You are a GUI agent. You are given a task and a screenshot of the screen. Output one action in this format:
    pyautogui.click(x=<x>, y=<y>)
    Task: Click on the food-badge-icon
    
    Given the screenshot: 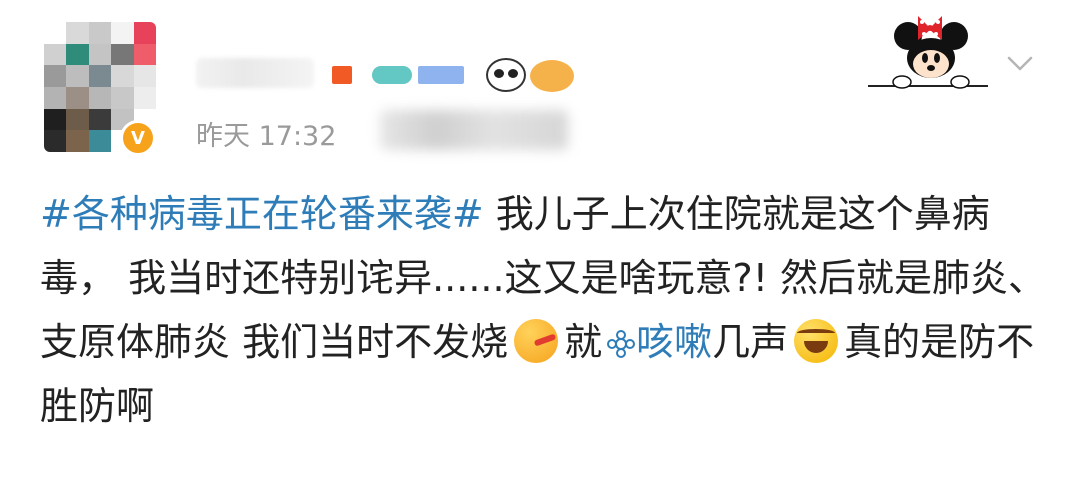 What is the action you would take?
    pyautogui.click(x=552, y=76)
    